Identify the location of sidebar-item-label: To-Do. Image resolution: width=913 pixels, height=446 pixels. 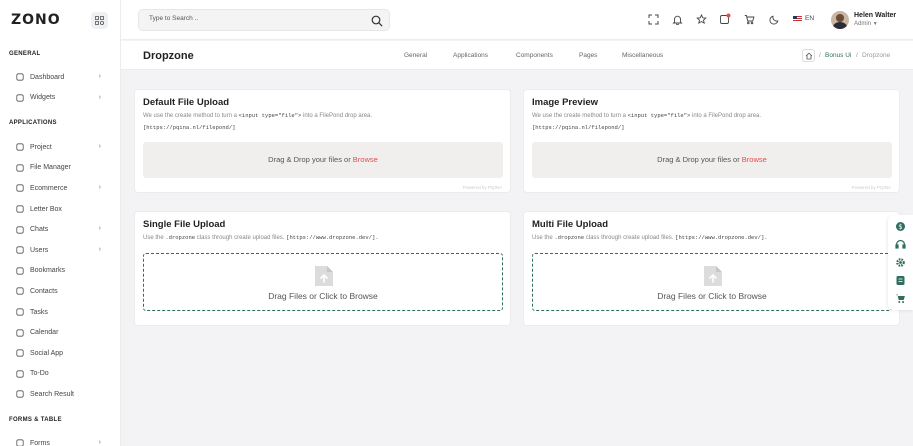
(39, 374).